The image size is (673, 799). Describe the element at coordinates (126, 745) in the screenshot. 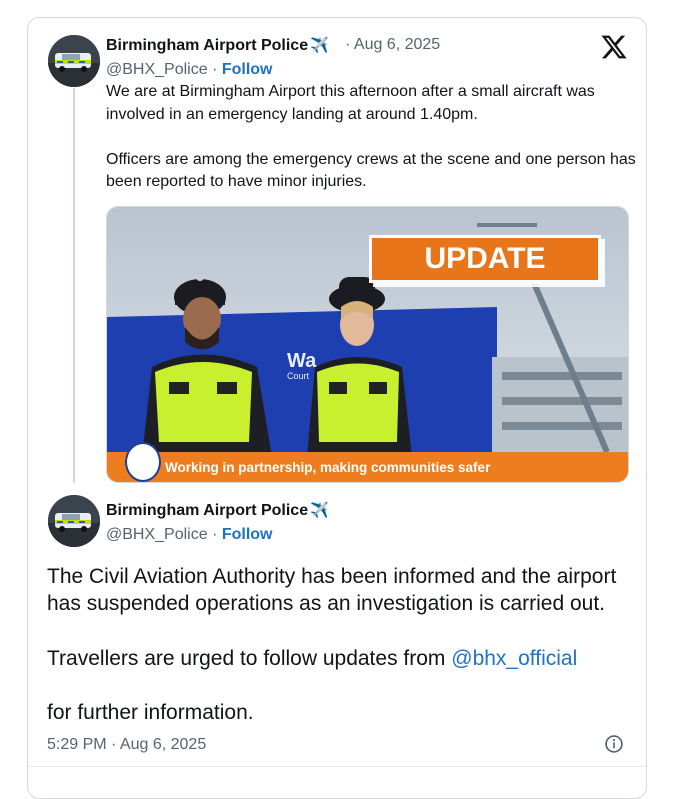

I see `tweet-timestamp: 5:29 PM · Aug 6, 2025` at that location.